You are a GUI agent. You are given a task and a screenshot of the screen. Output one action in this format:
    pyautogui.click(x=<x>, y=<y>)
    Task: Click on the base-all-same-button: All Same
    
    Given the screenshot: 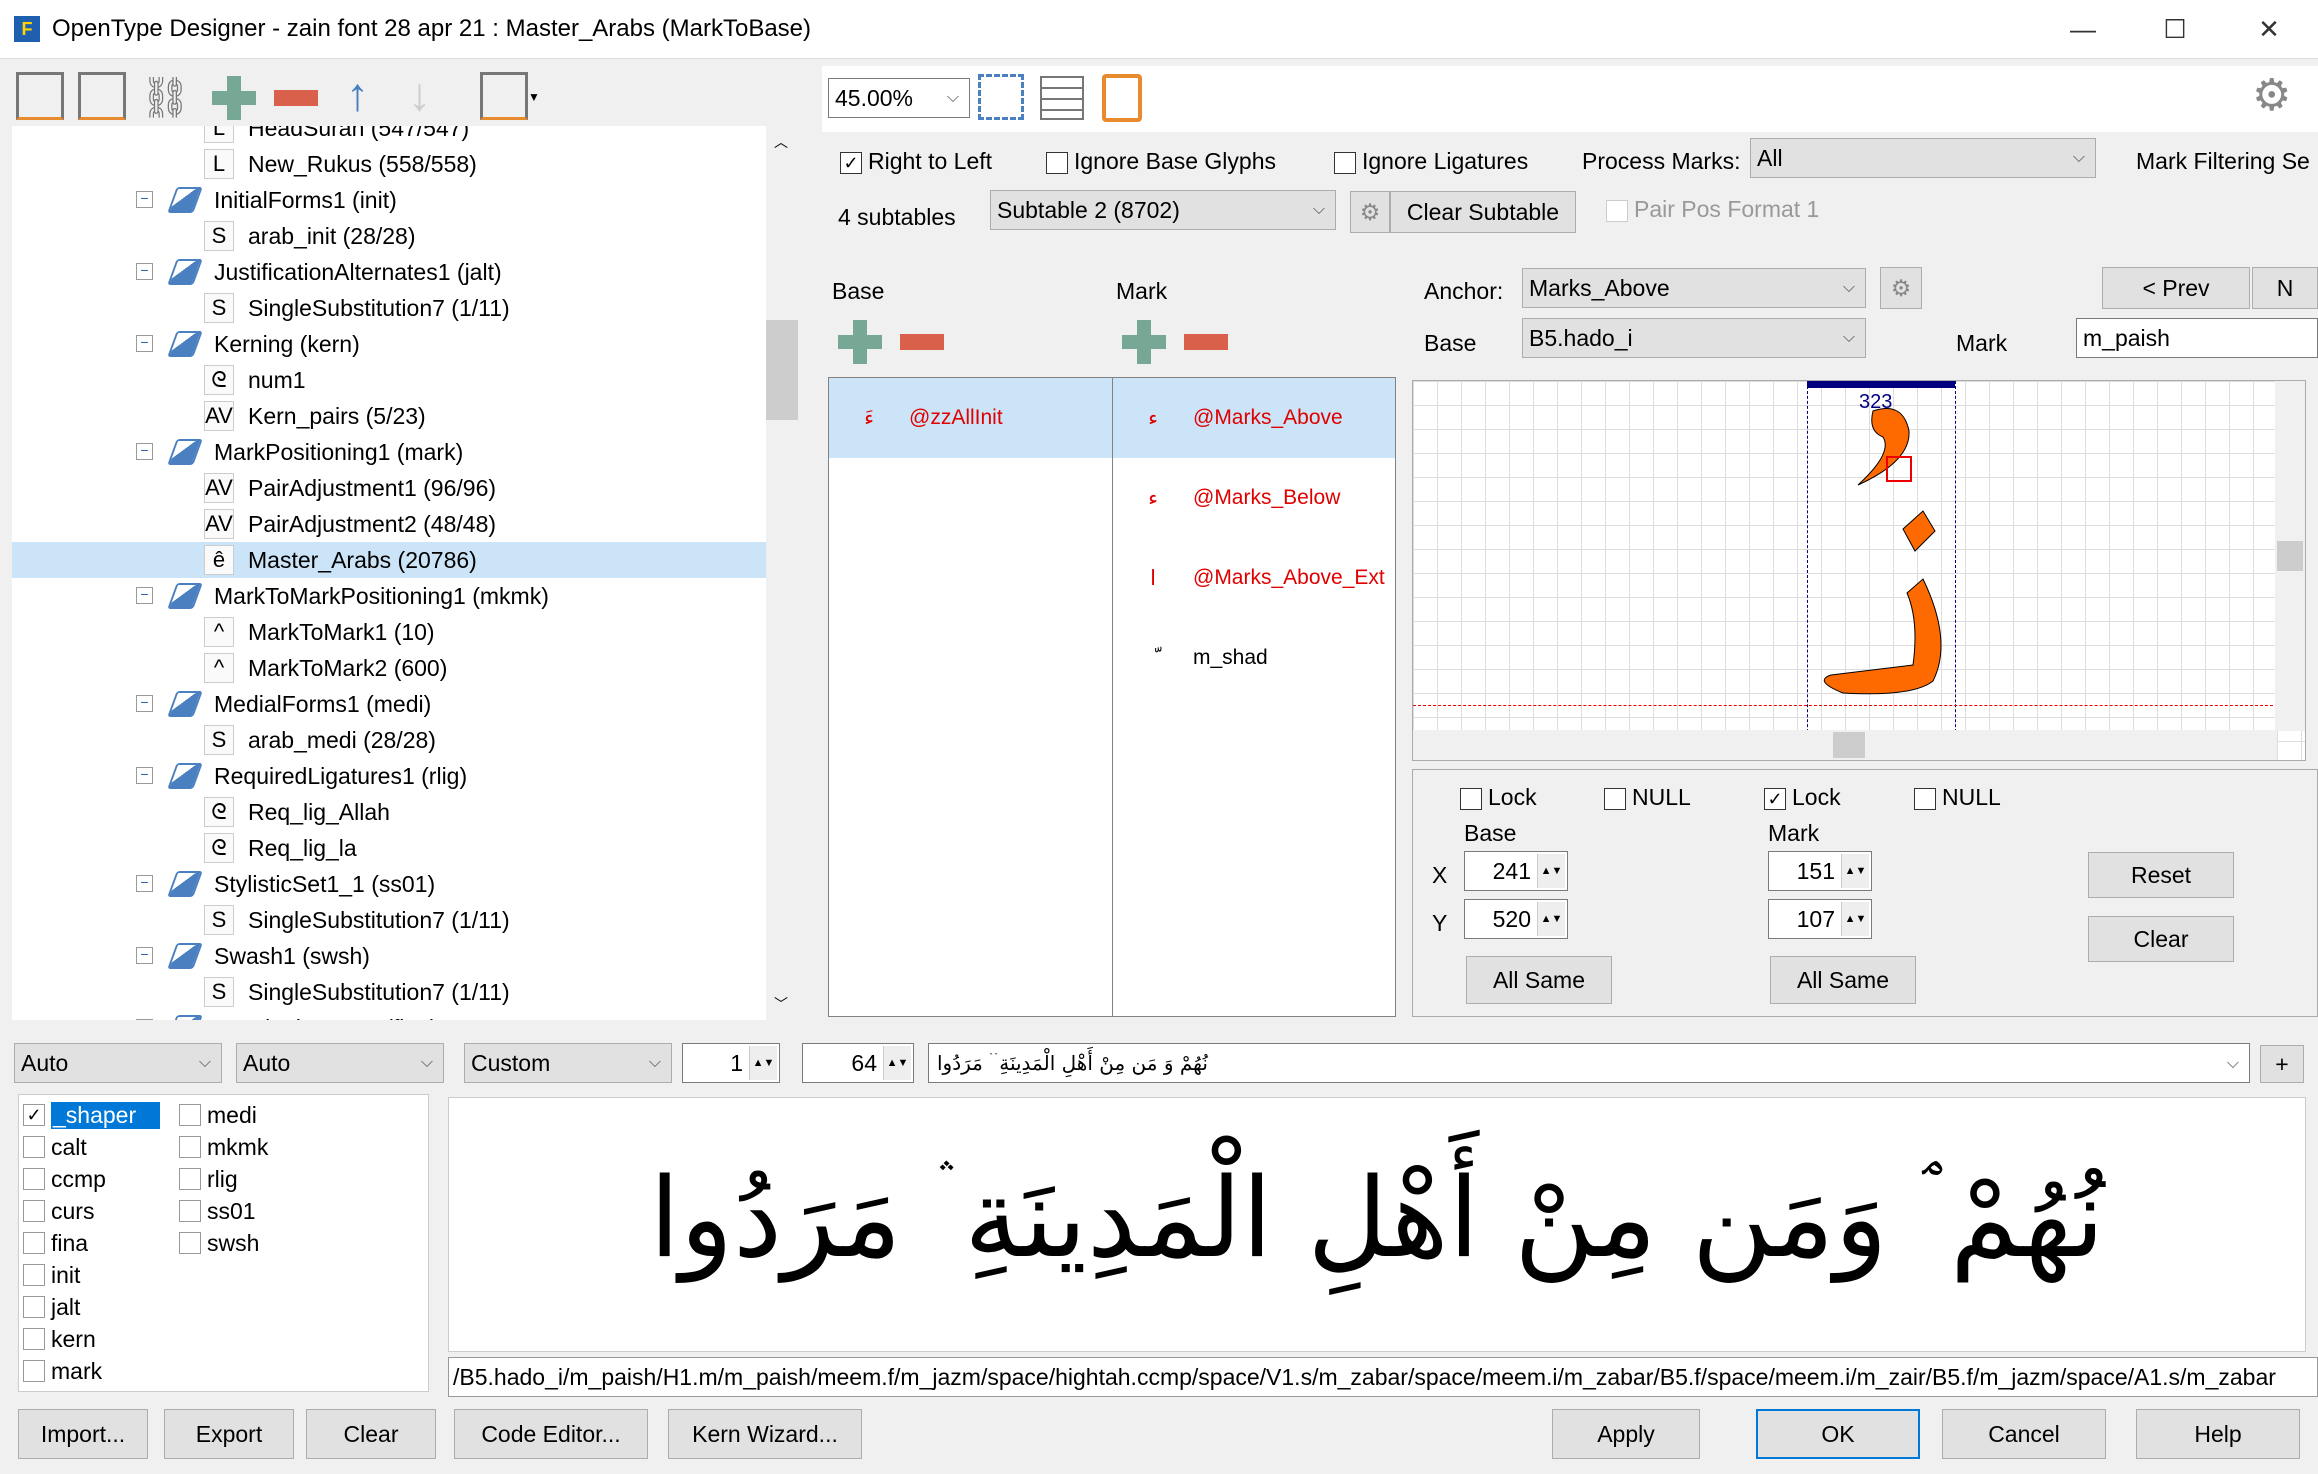 What is the action you would take?
    pyautogui.click(x=1539, y=980)
    